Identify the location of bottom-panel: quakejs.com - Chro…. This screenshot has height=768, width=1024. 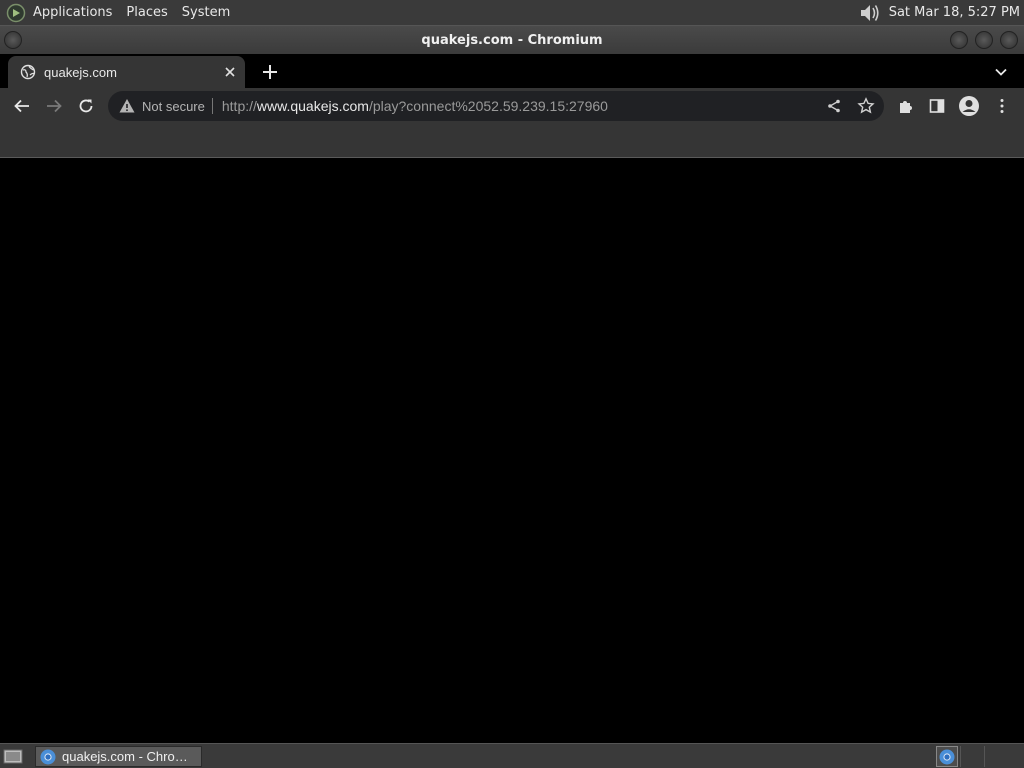
(512, 755).